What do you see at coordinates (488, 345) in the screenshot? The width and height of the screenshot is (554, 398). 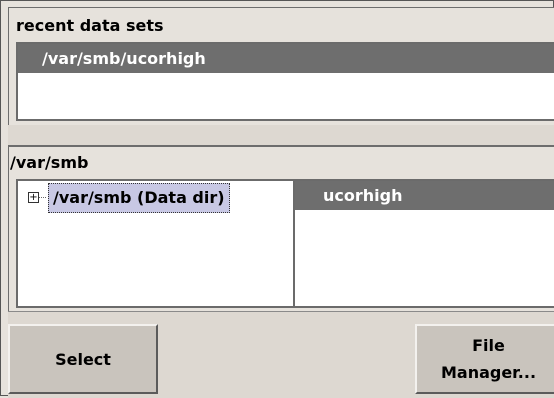 I see `file-manager-label-line1: File` at bounding box center [488, 345].